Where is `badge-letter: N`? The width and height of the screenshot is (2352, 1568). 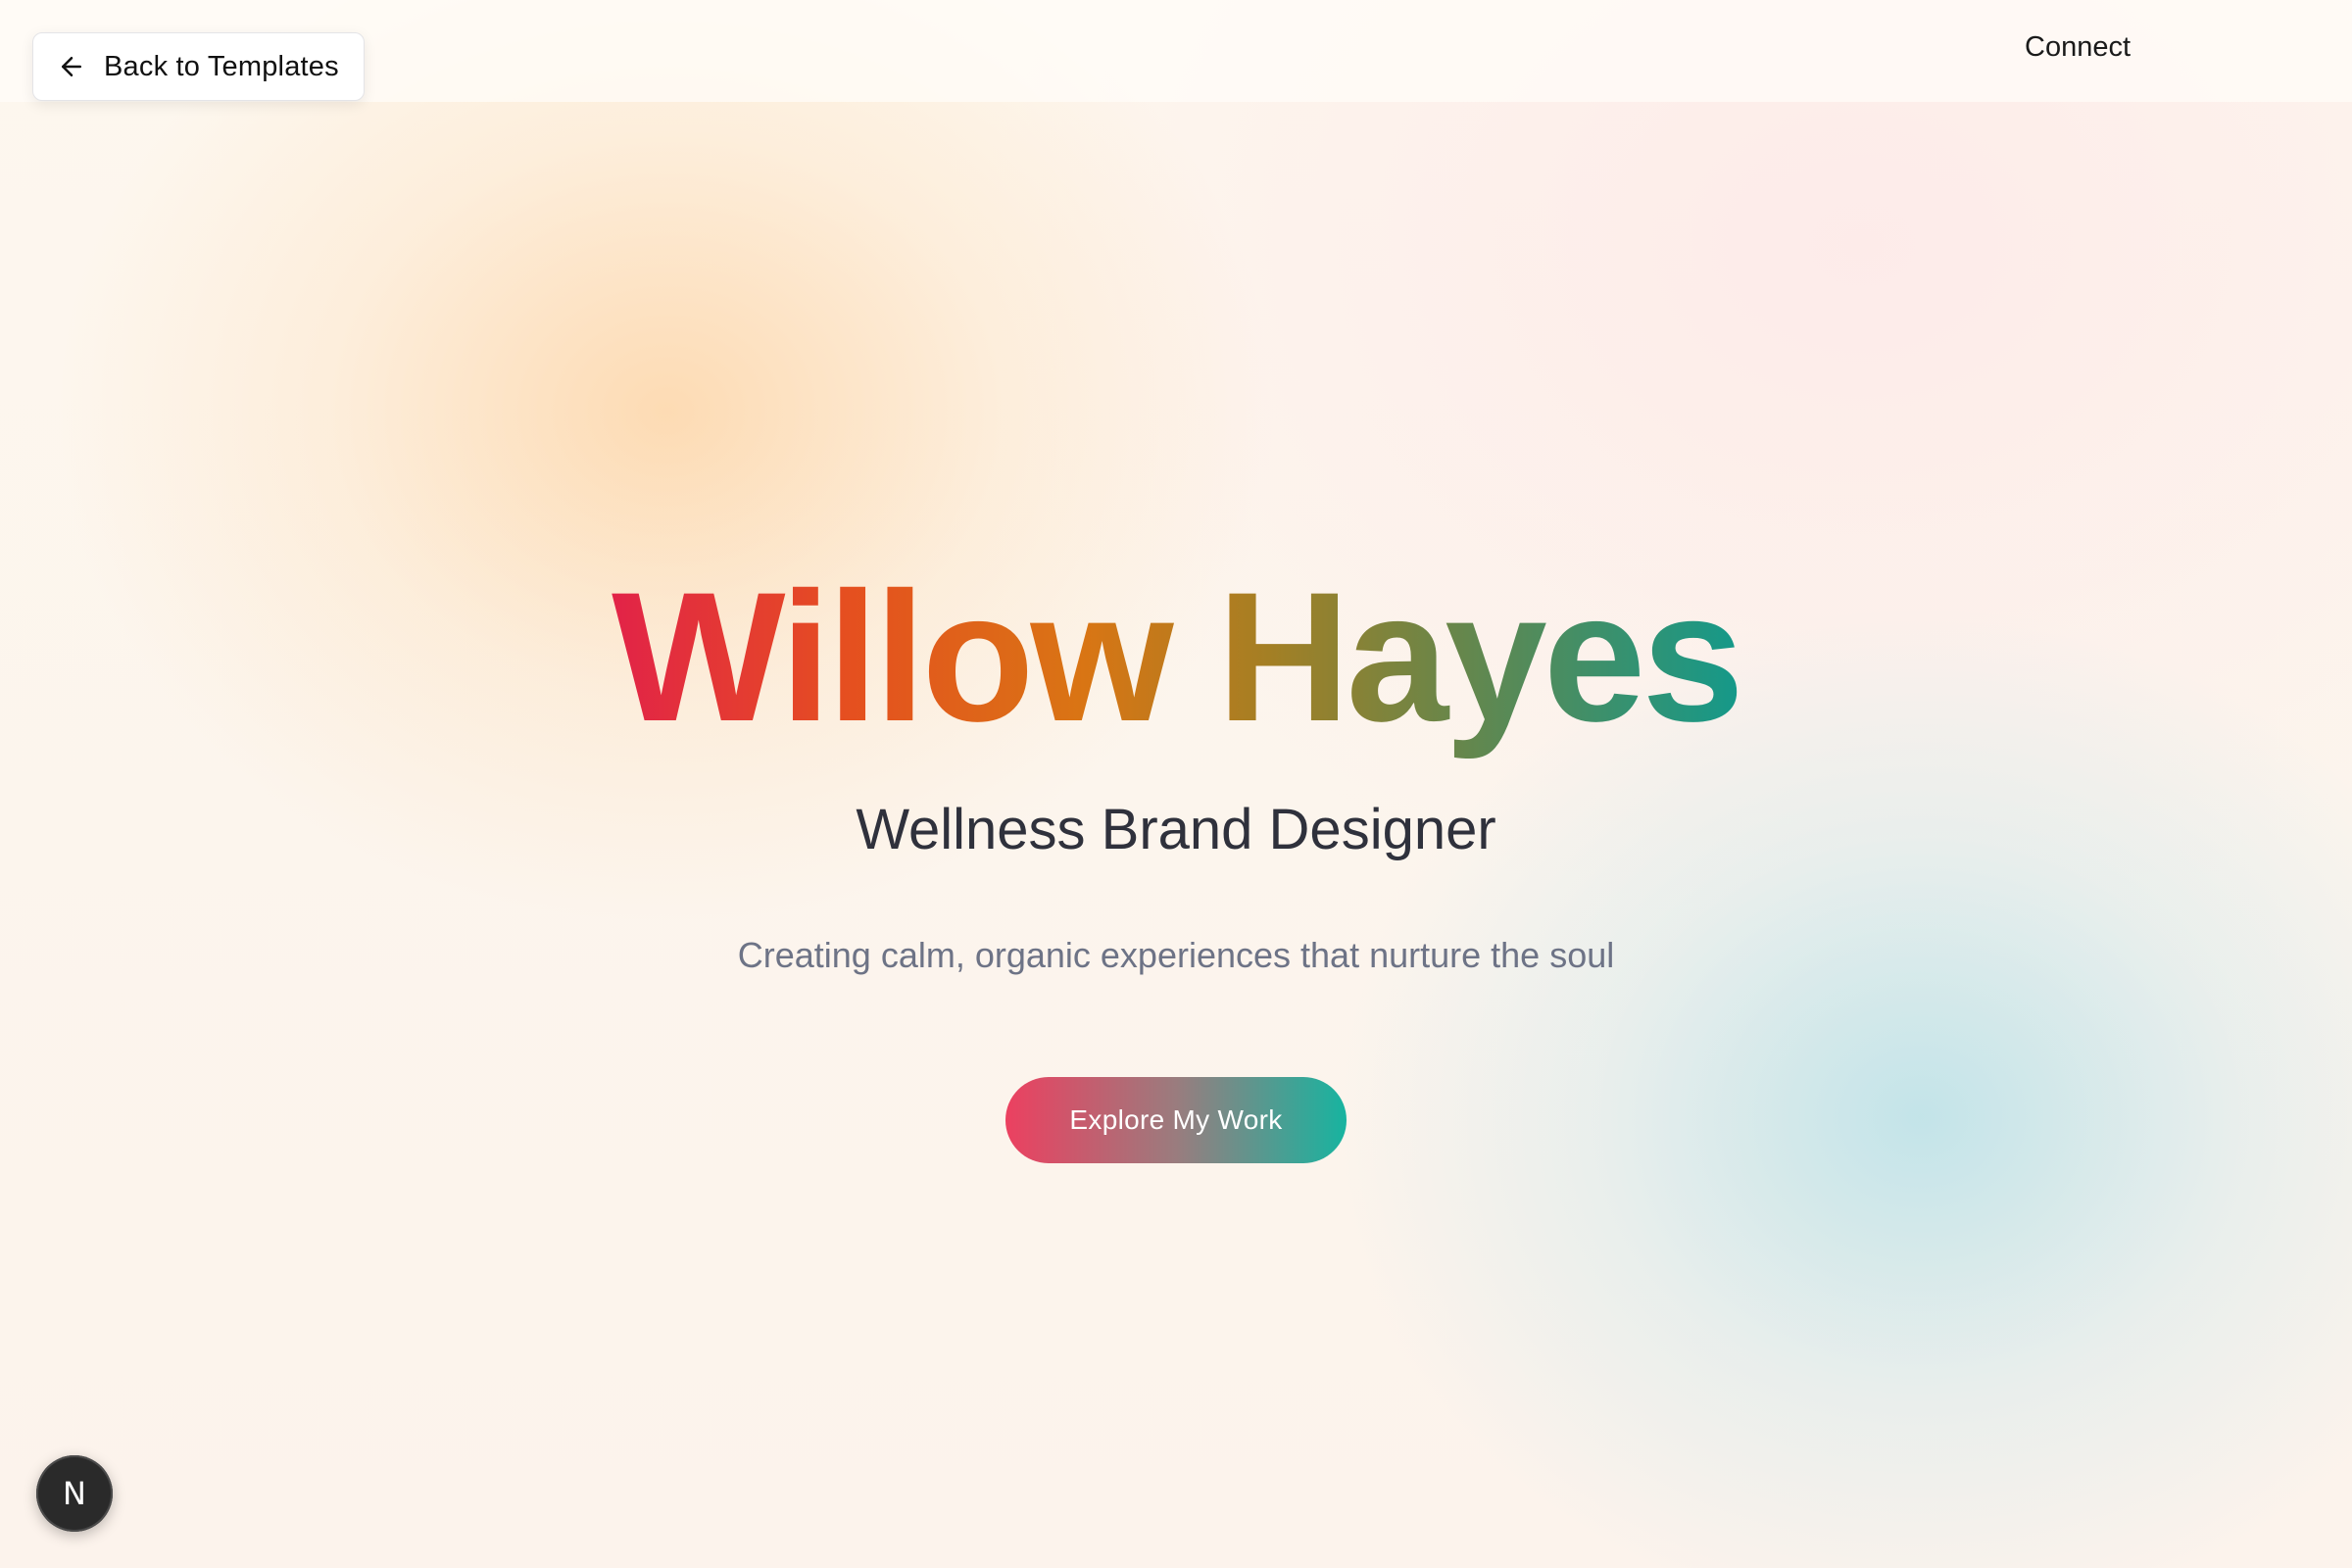
badge-letter: N is located at coordinates (74, 1493).